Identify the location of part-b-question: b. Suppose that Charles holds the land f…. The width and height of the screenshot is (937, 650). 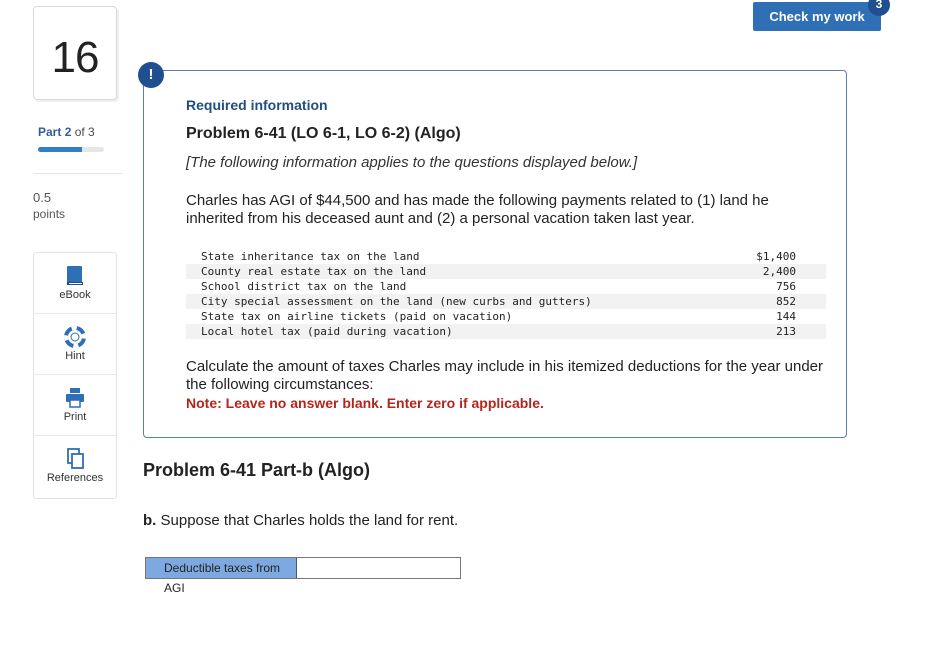
(300, 520).